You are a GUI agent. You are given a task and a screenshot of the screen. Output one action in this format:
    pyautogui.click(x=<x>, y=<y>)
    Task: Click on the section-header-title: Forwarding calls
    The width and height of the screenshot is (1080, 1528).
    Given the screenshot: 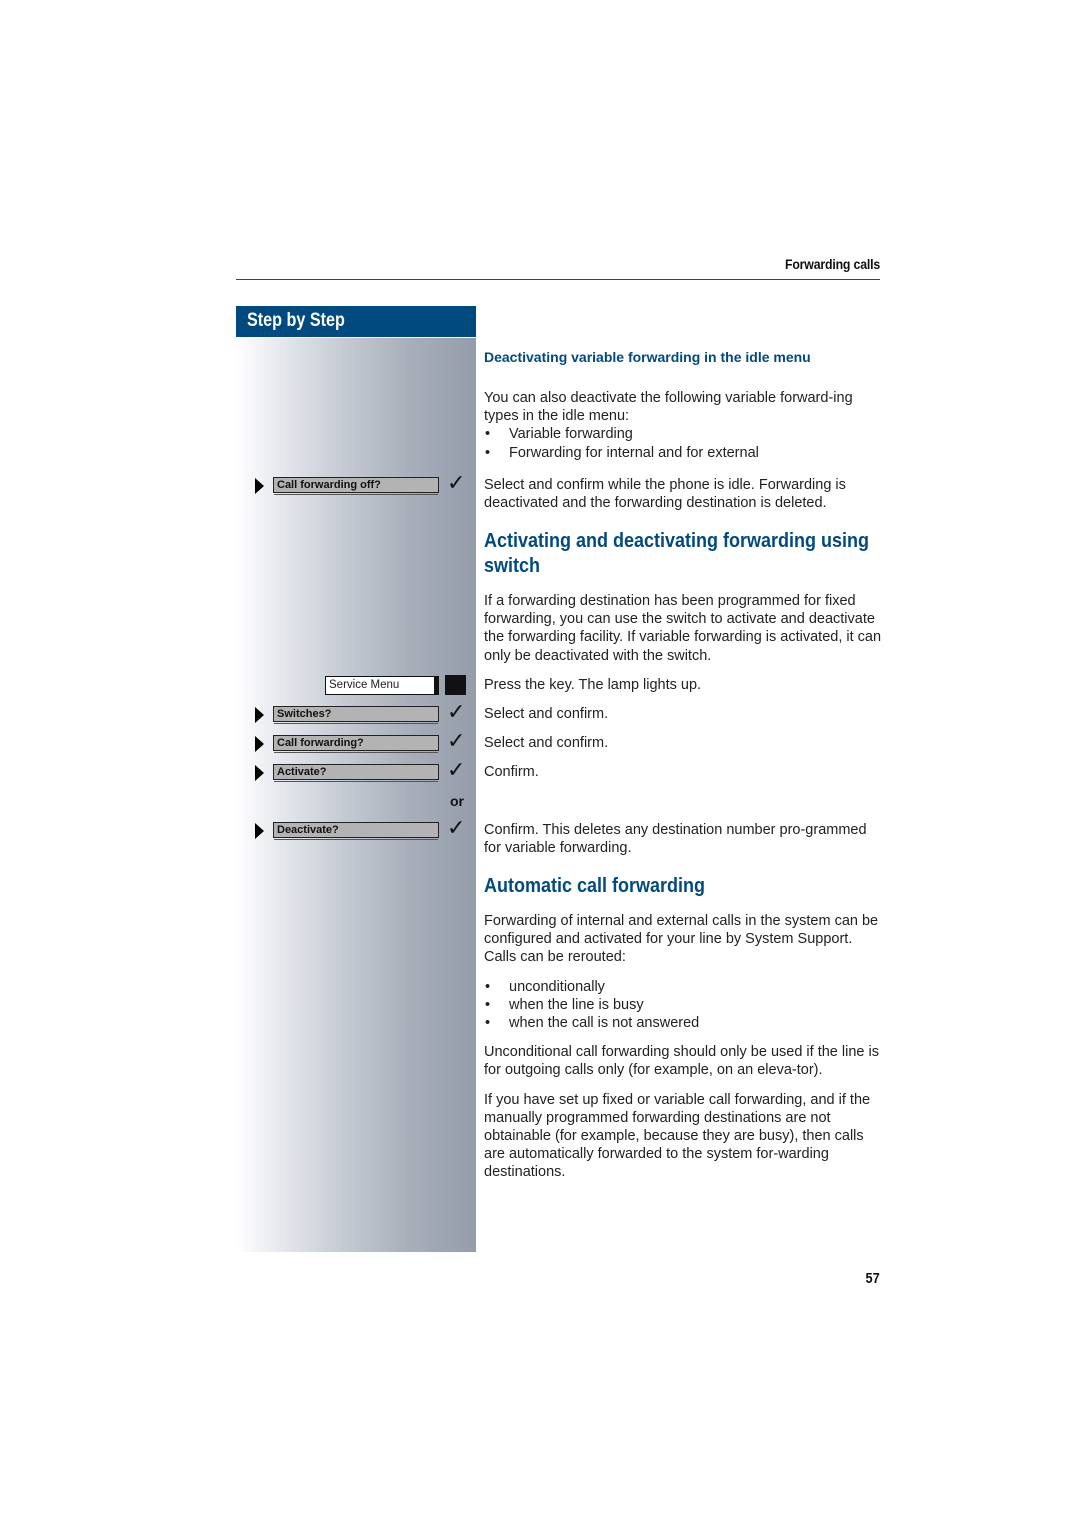 What is the action you would take?
    pyautogui.click(x=832, y=264)
    